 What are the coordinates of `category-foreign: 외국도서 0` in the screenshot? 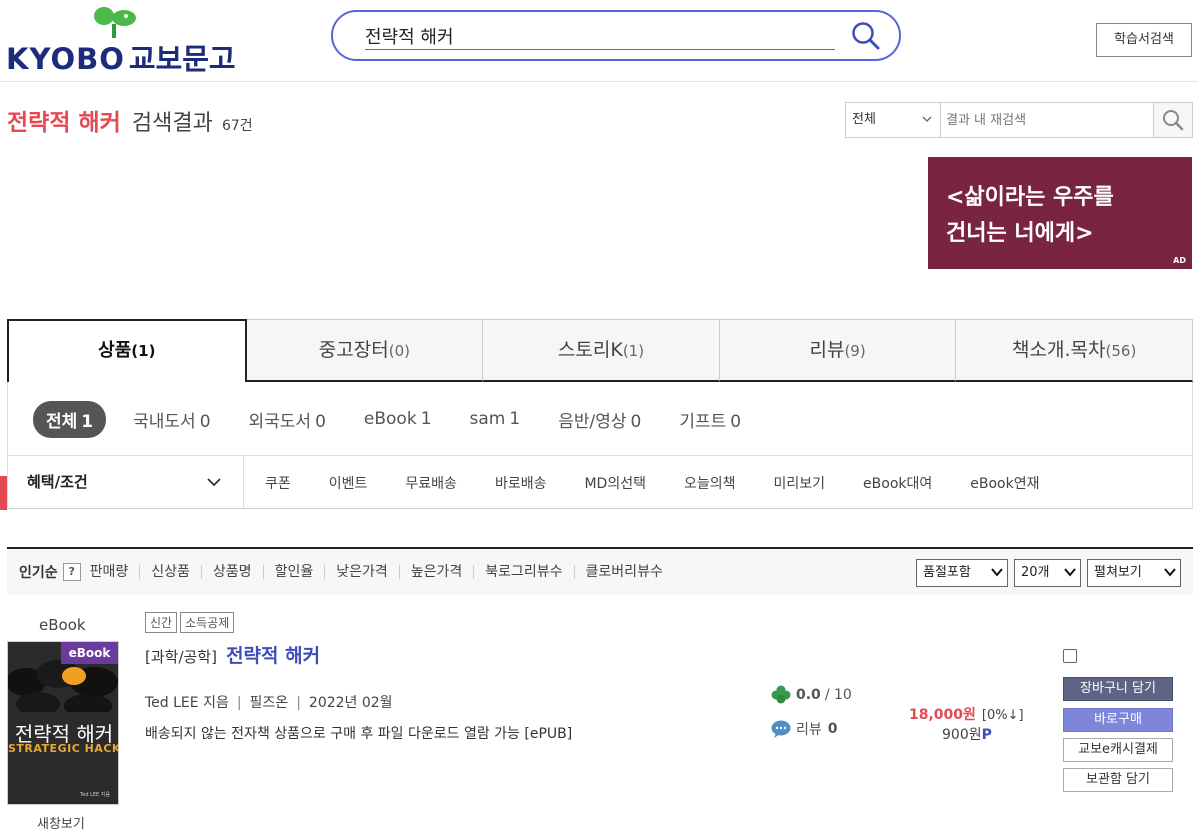 It's located at (287, 419).